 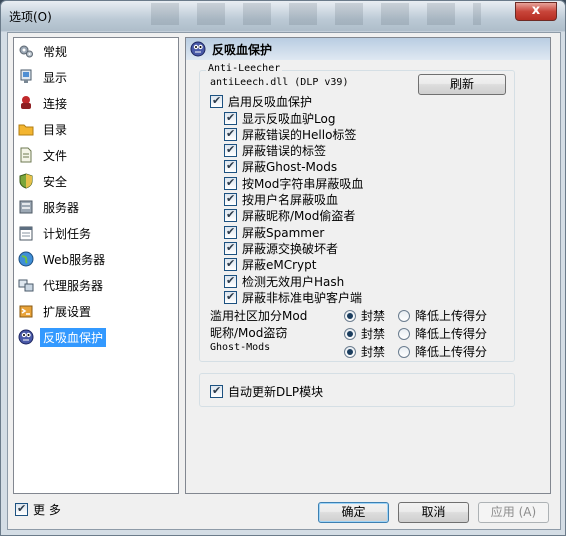 What do you see at coordinates (244, 68) in the screenshot?
I see `group-title: Anti-Leecher` at bounding box center [244, 68].